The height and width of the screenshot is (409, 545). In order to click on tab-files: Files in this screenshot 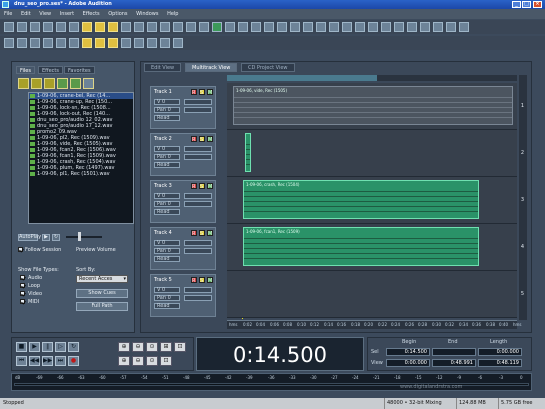, I will do `click(25, 70)`.